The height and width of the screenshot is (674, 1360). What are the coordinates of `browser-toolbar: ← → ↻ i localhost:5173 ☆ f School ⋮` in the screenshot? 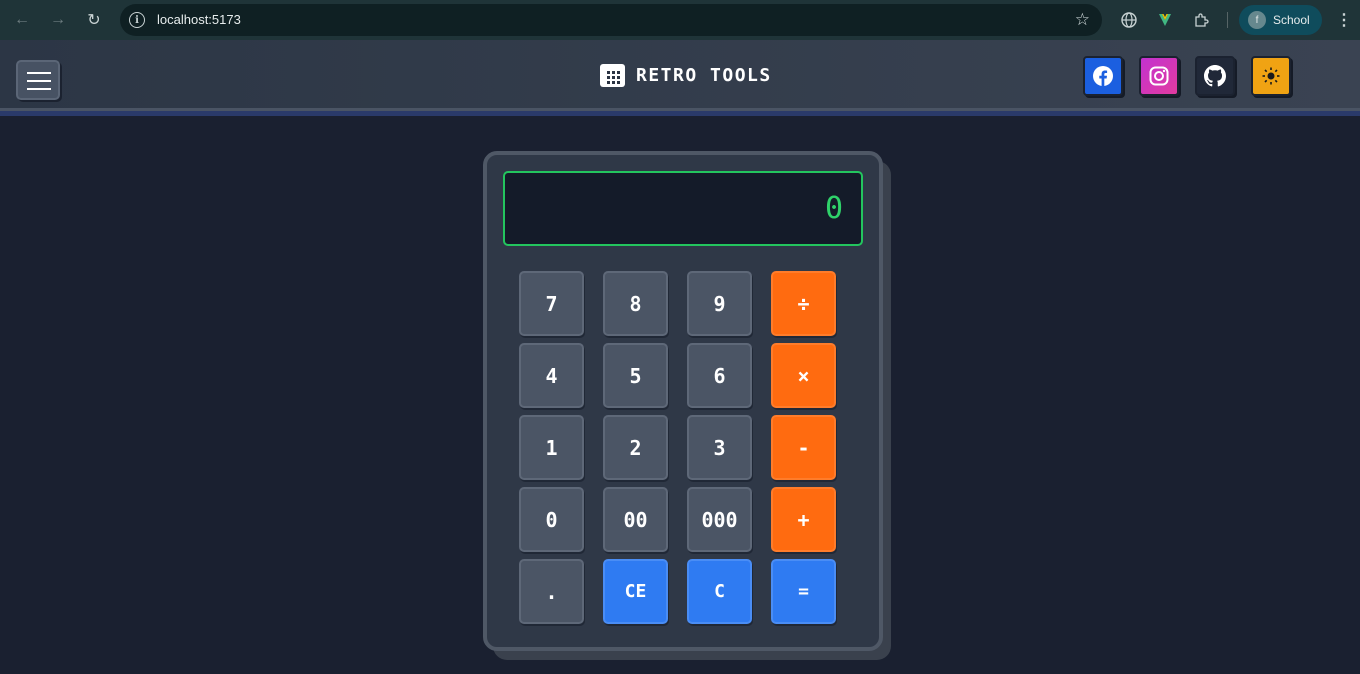 It's located at (680, 20).